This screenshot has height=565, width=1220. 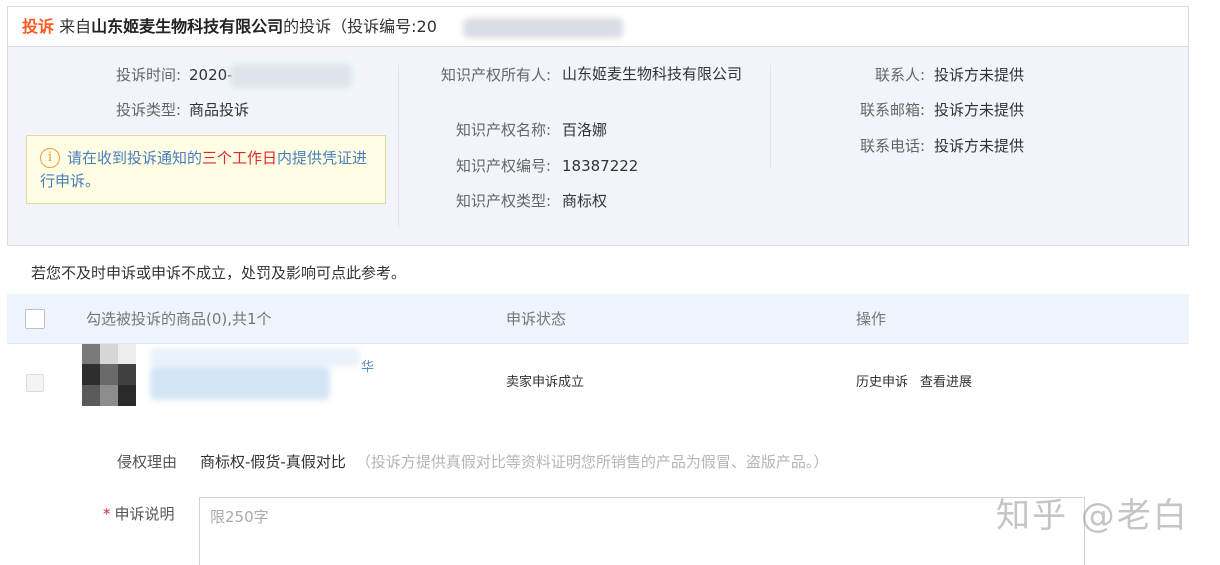 What do you see at coordinates (187, 26) in the screenshot?
I see `complainant-company: 山东姬麦生物科技有限公司` at bounding box center [187, 26].